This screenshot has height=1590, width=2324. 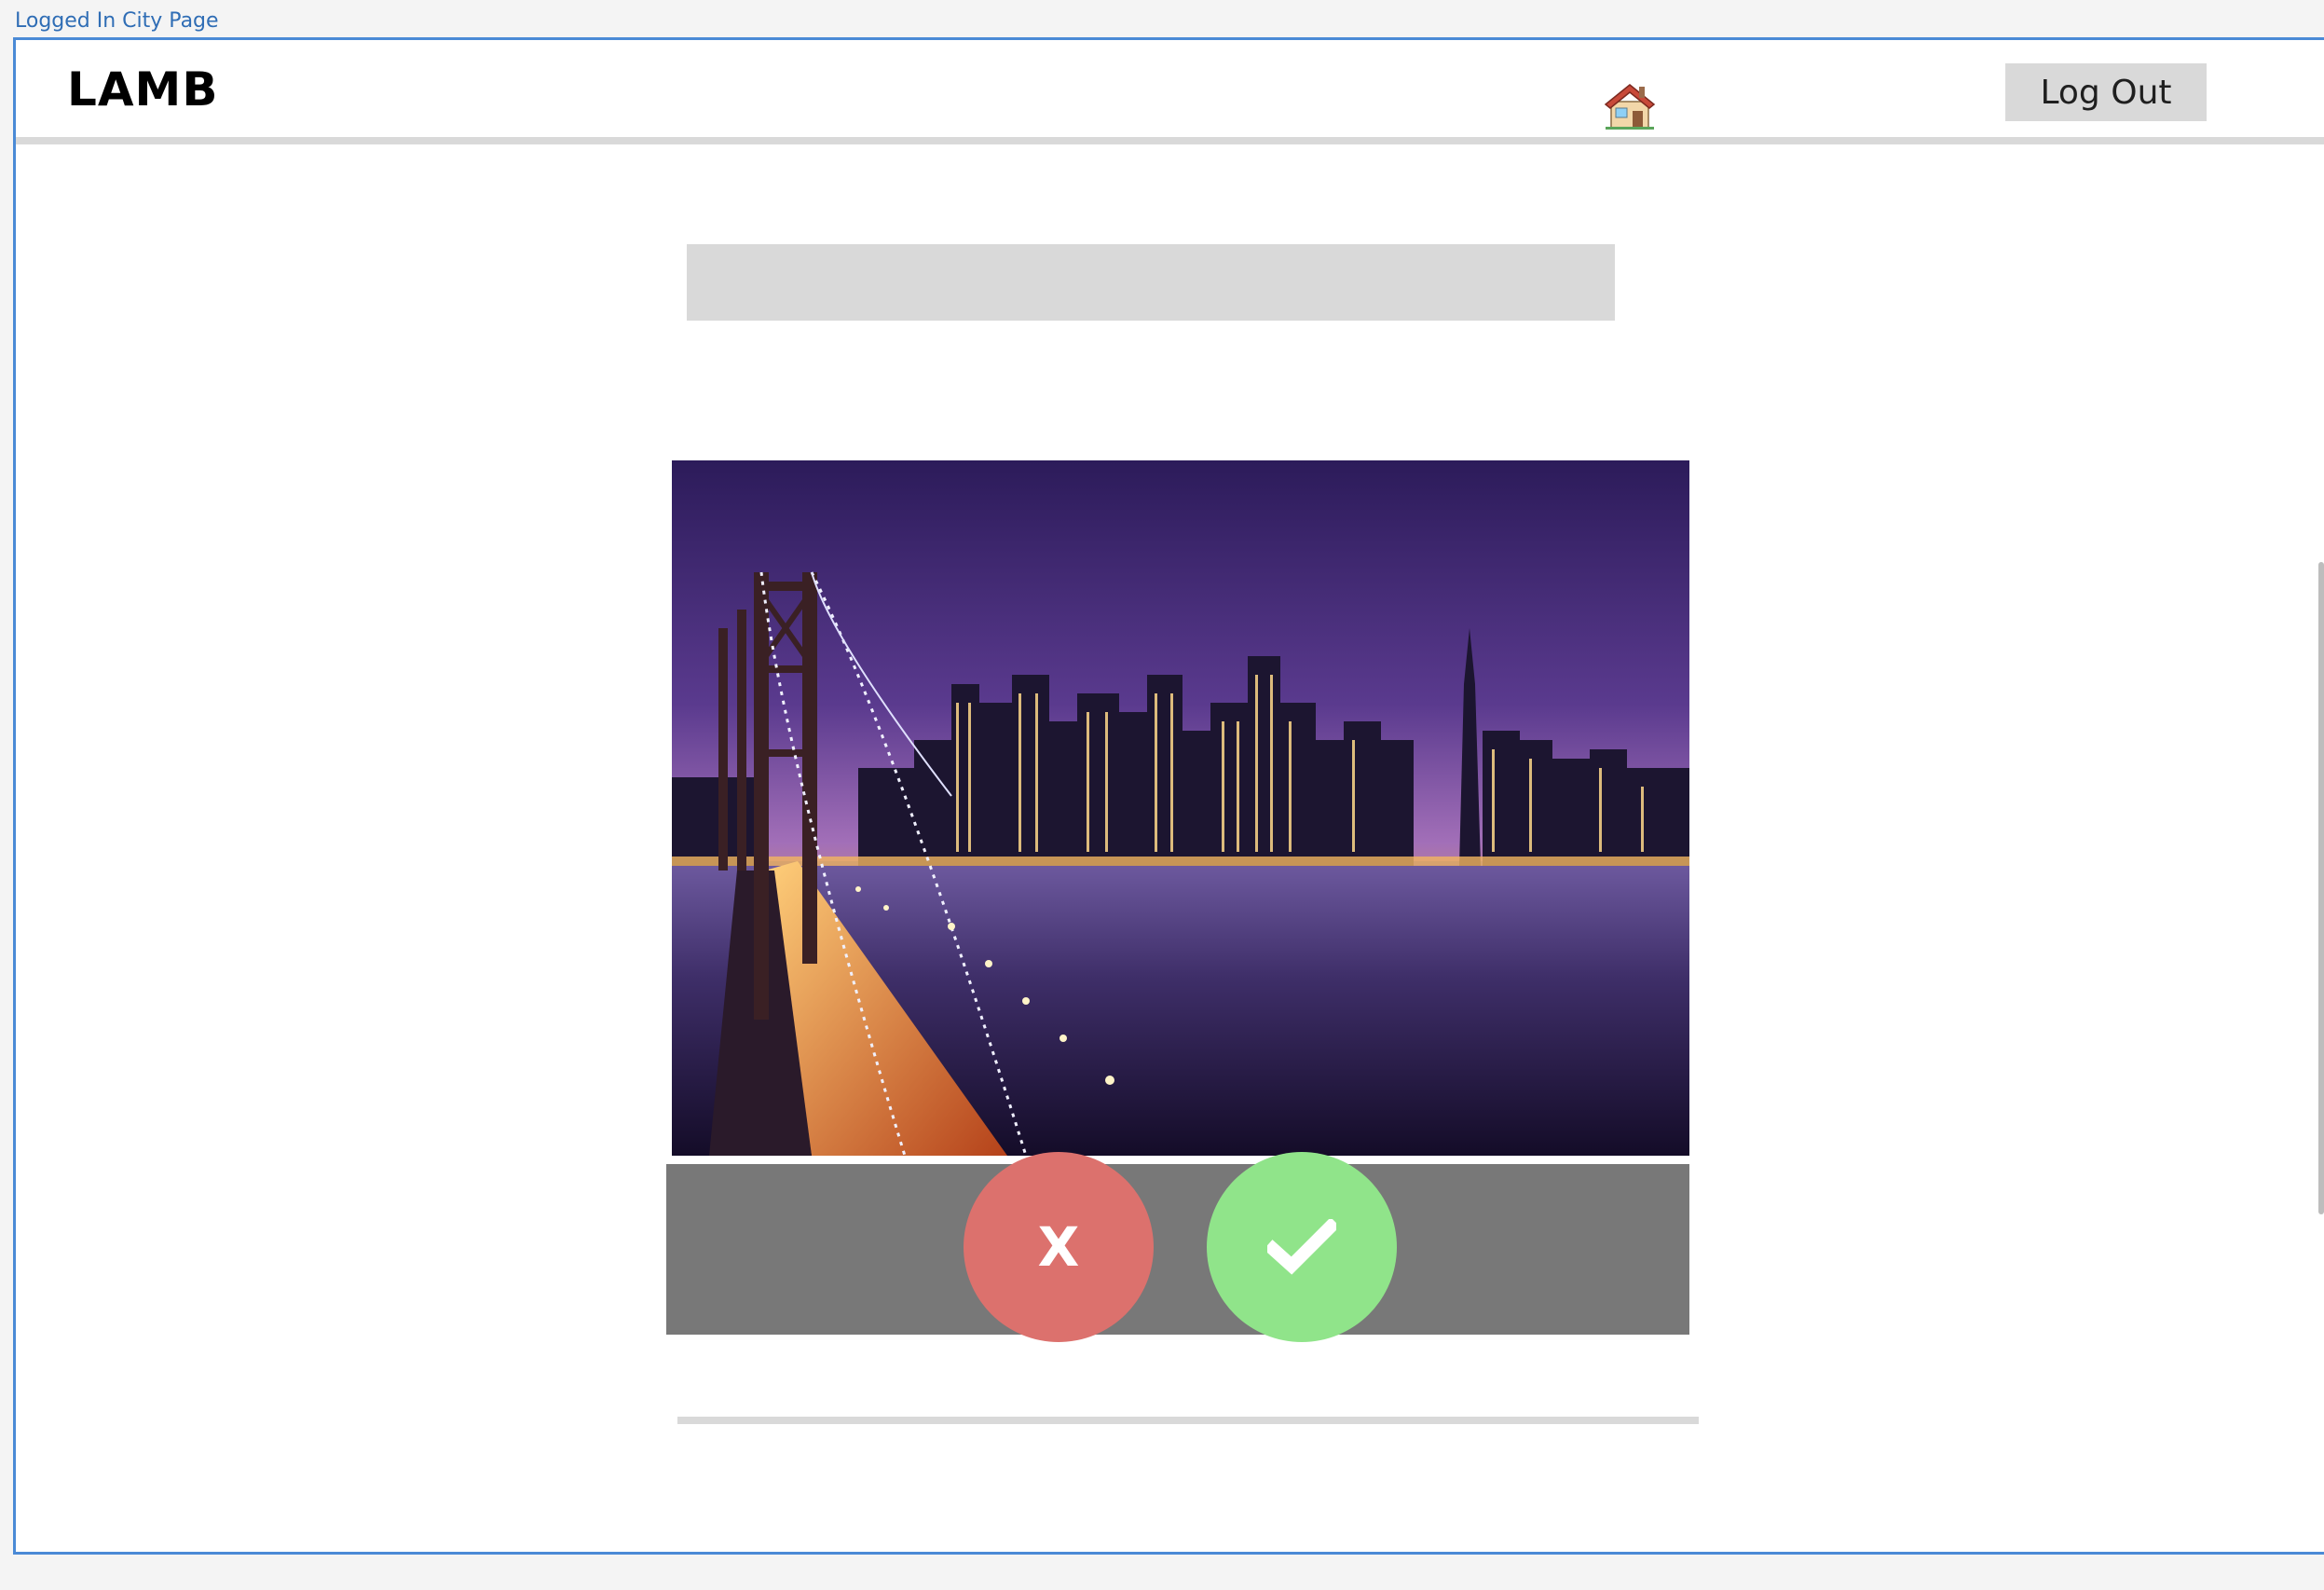 What do you see at coordinates (142, 89) in the screenshot?
I see `logo: LAMB` at bounding box center [142, 89].